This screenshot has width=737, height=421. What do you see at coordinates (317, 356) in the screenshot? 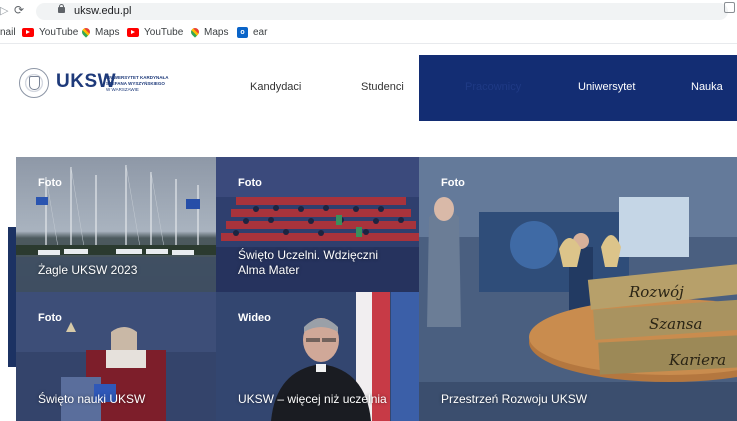
I see `tile-uksw-wiecej: Wideo UKSW – więcej niż uczelnia` at bounding box center [317, 356].